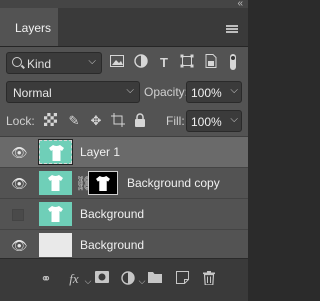 The image size is (320, 301). Describe the element at coordinates (73, 92) in the screenshot. I see `blend-mode-select: Normal ⌵` at that location.